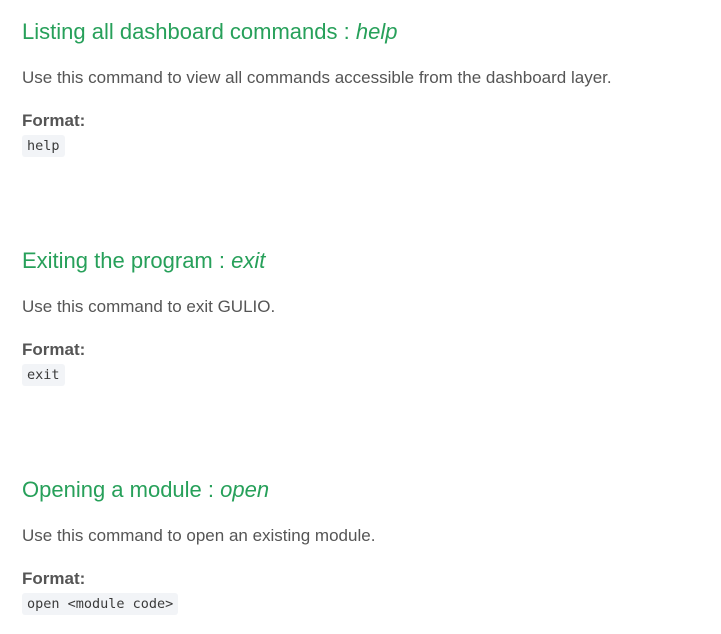 The height and width of the screenshot is (634, 721). I want to click on command-name: help, so click(376, 31).